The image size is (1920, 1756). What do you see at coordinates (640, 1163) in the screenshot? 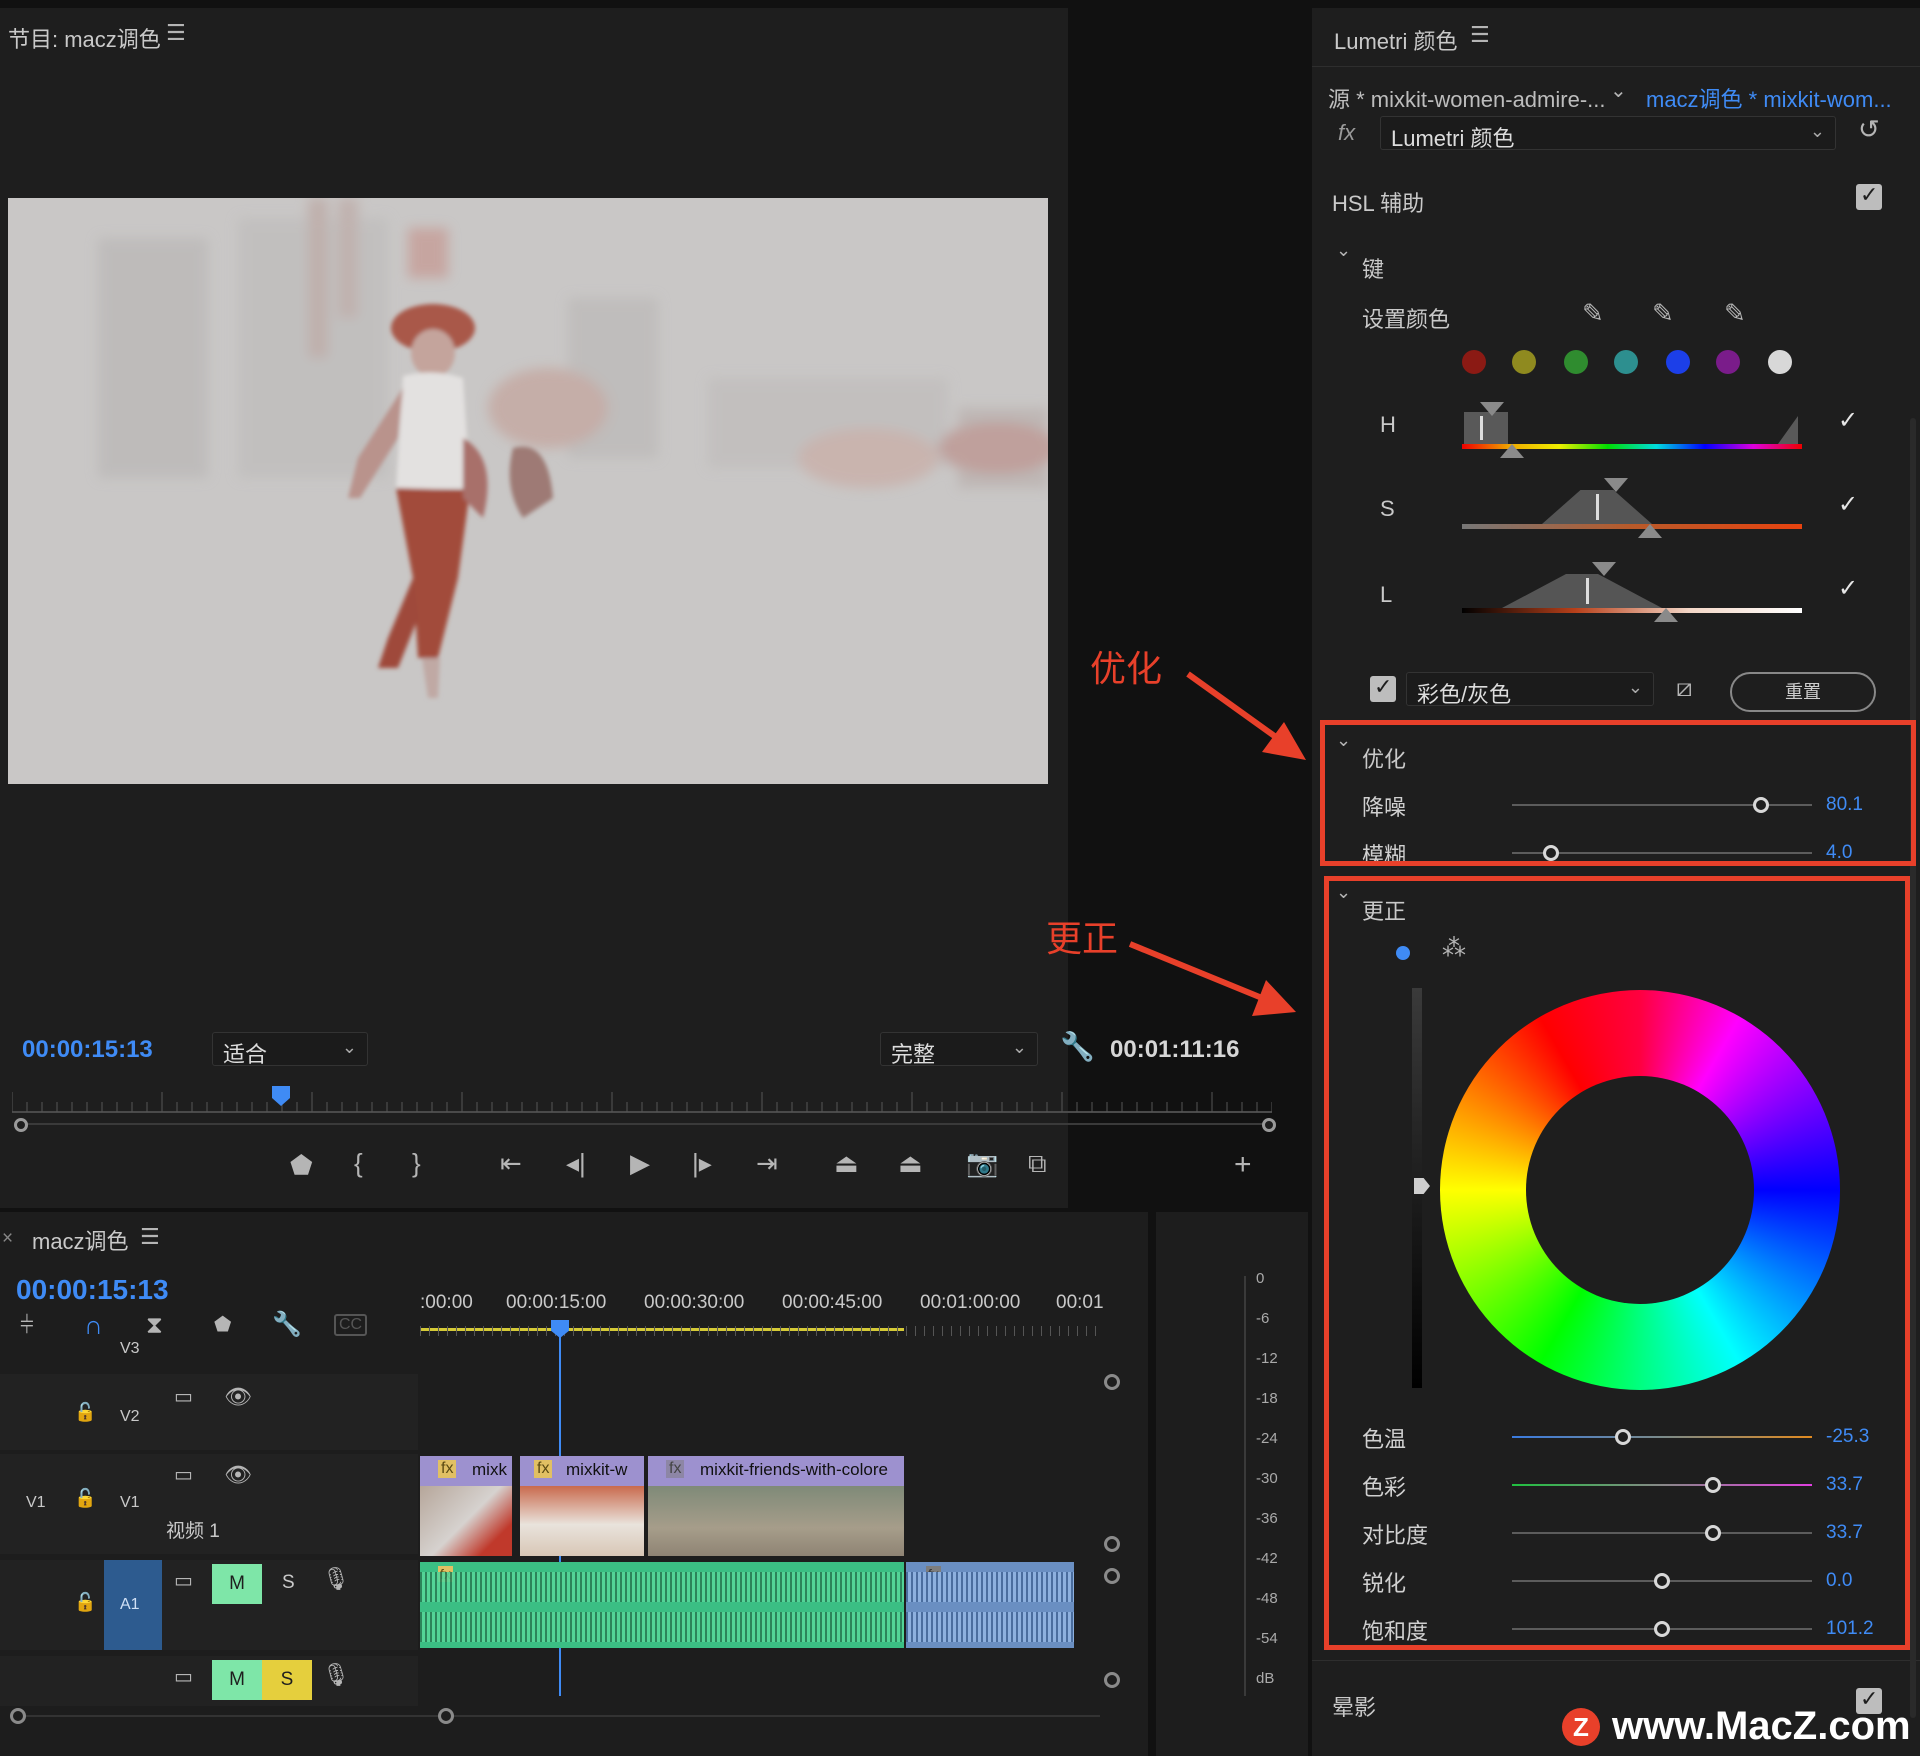
I see `play-icon: ▶` at bounding box center [640, 1163].